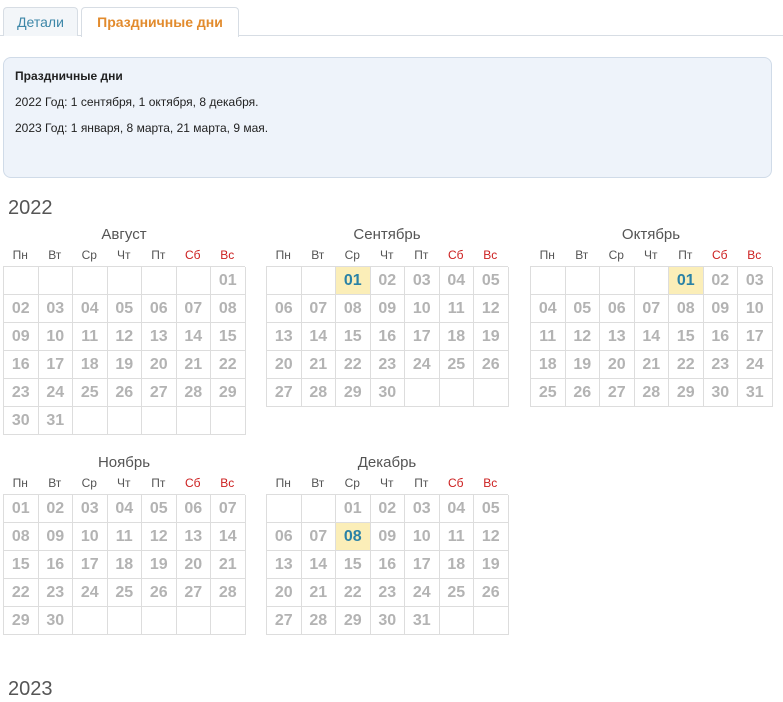 The width and height of the screenshot is (783, 702). What do you see at coordinates (422, 365) in the screenshot?
I see `day-cell: 24` at bounding box center [422, 365].